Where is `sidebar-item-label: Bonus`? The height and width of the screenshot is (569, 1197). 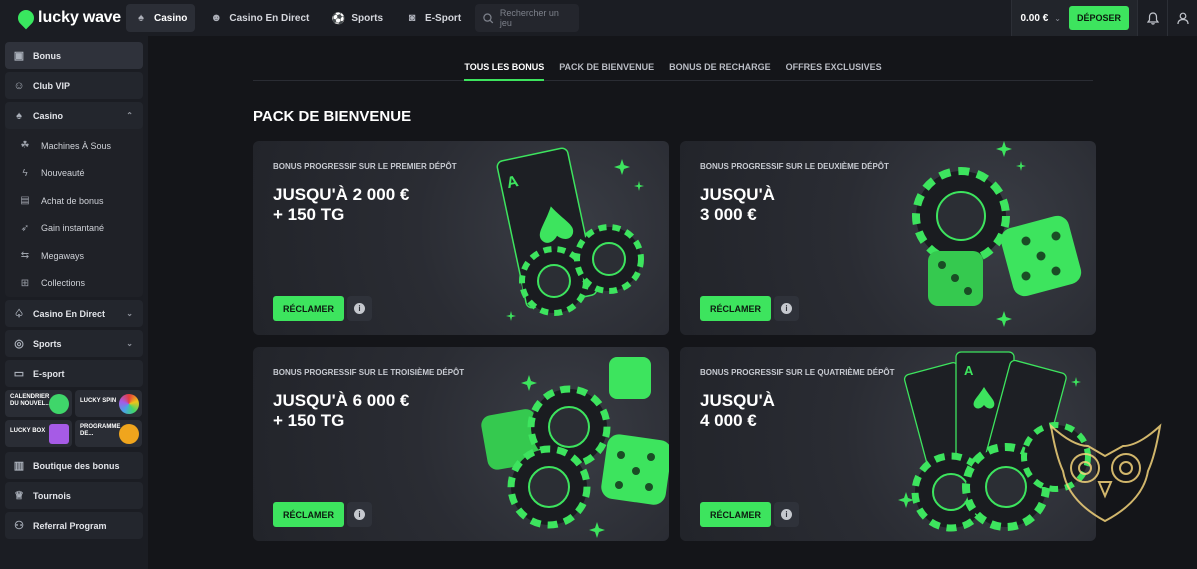 sidebar-item-label: Bonus is located at coordinates (47, 55).